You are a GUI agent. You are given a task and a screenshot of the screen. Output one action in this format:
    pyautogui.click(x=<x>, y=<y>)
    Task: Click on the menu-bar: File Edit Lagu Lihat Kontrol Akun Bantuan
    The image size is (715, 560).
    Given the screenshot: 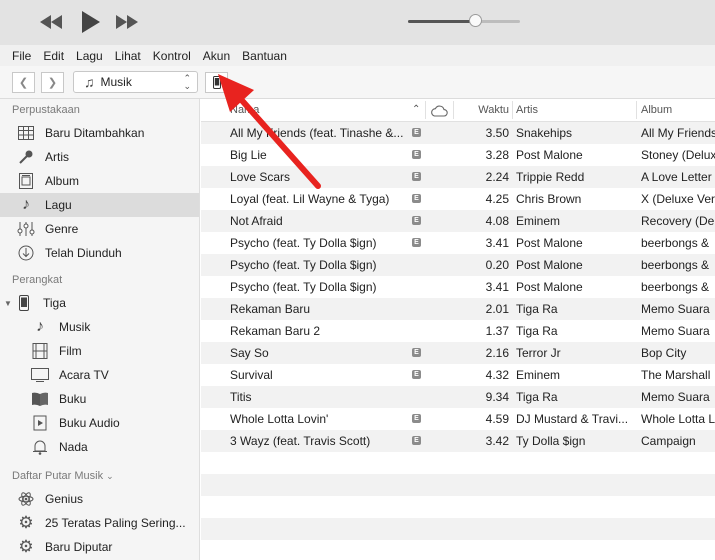 What is the action you would take?
    pyautogui.click(x=357, y=56)
    